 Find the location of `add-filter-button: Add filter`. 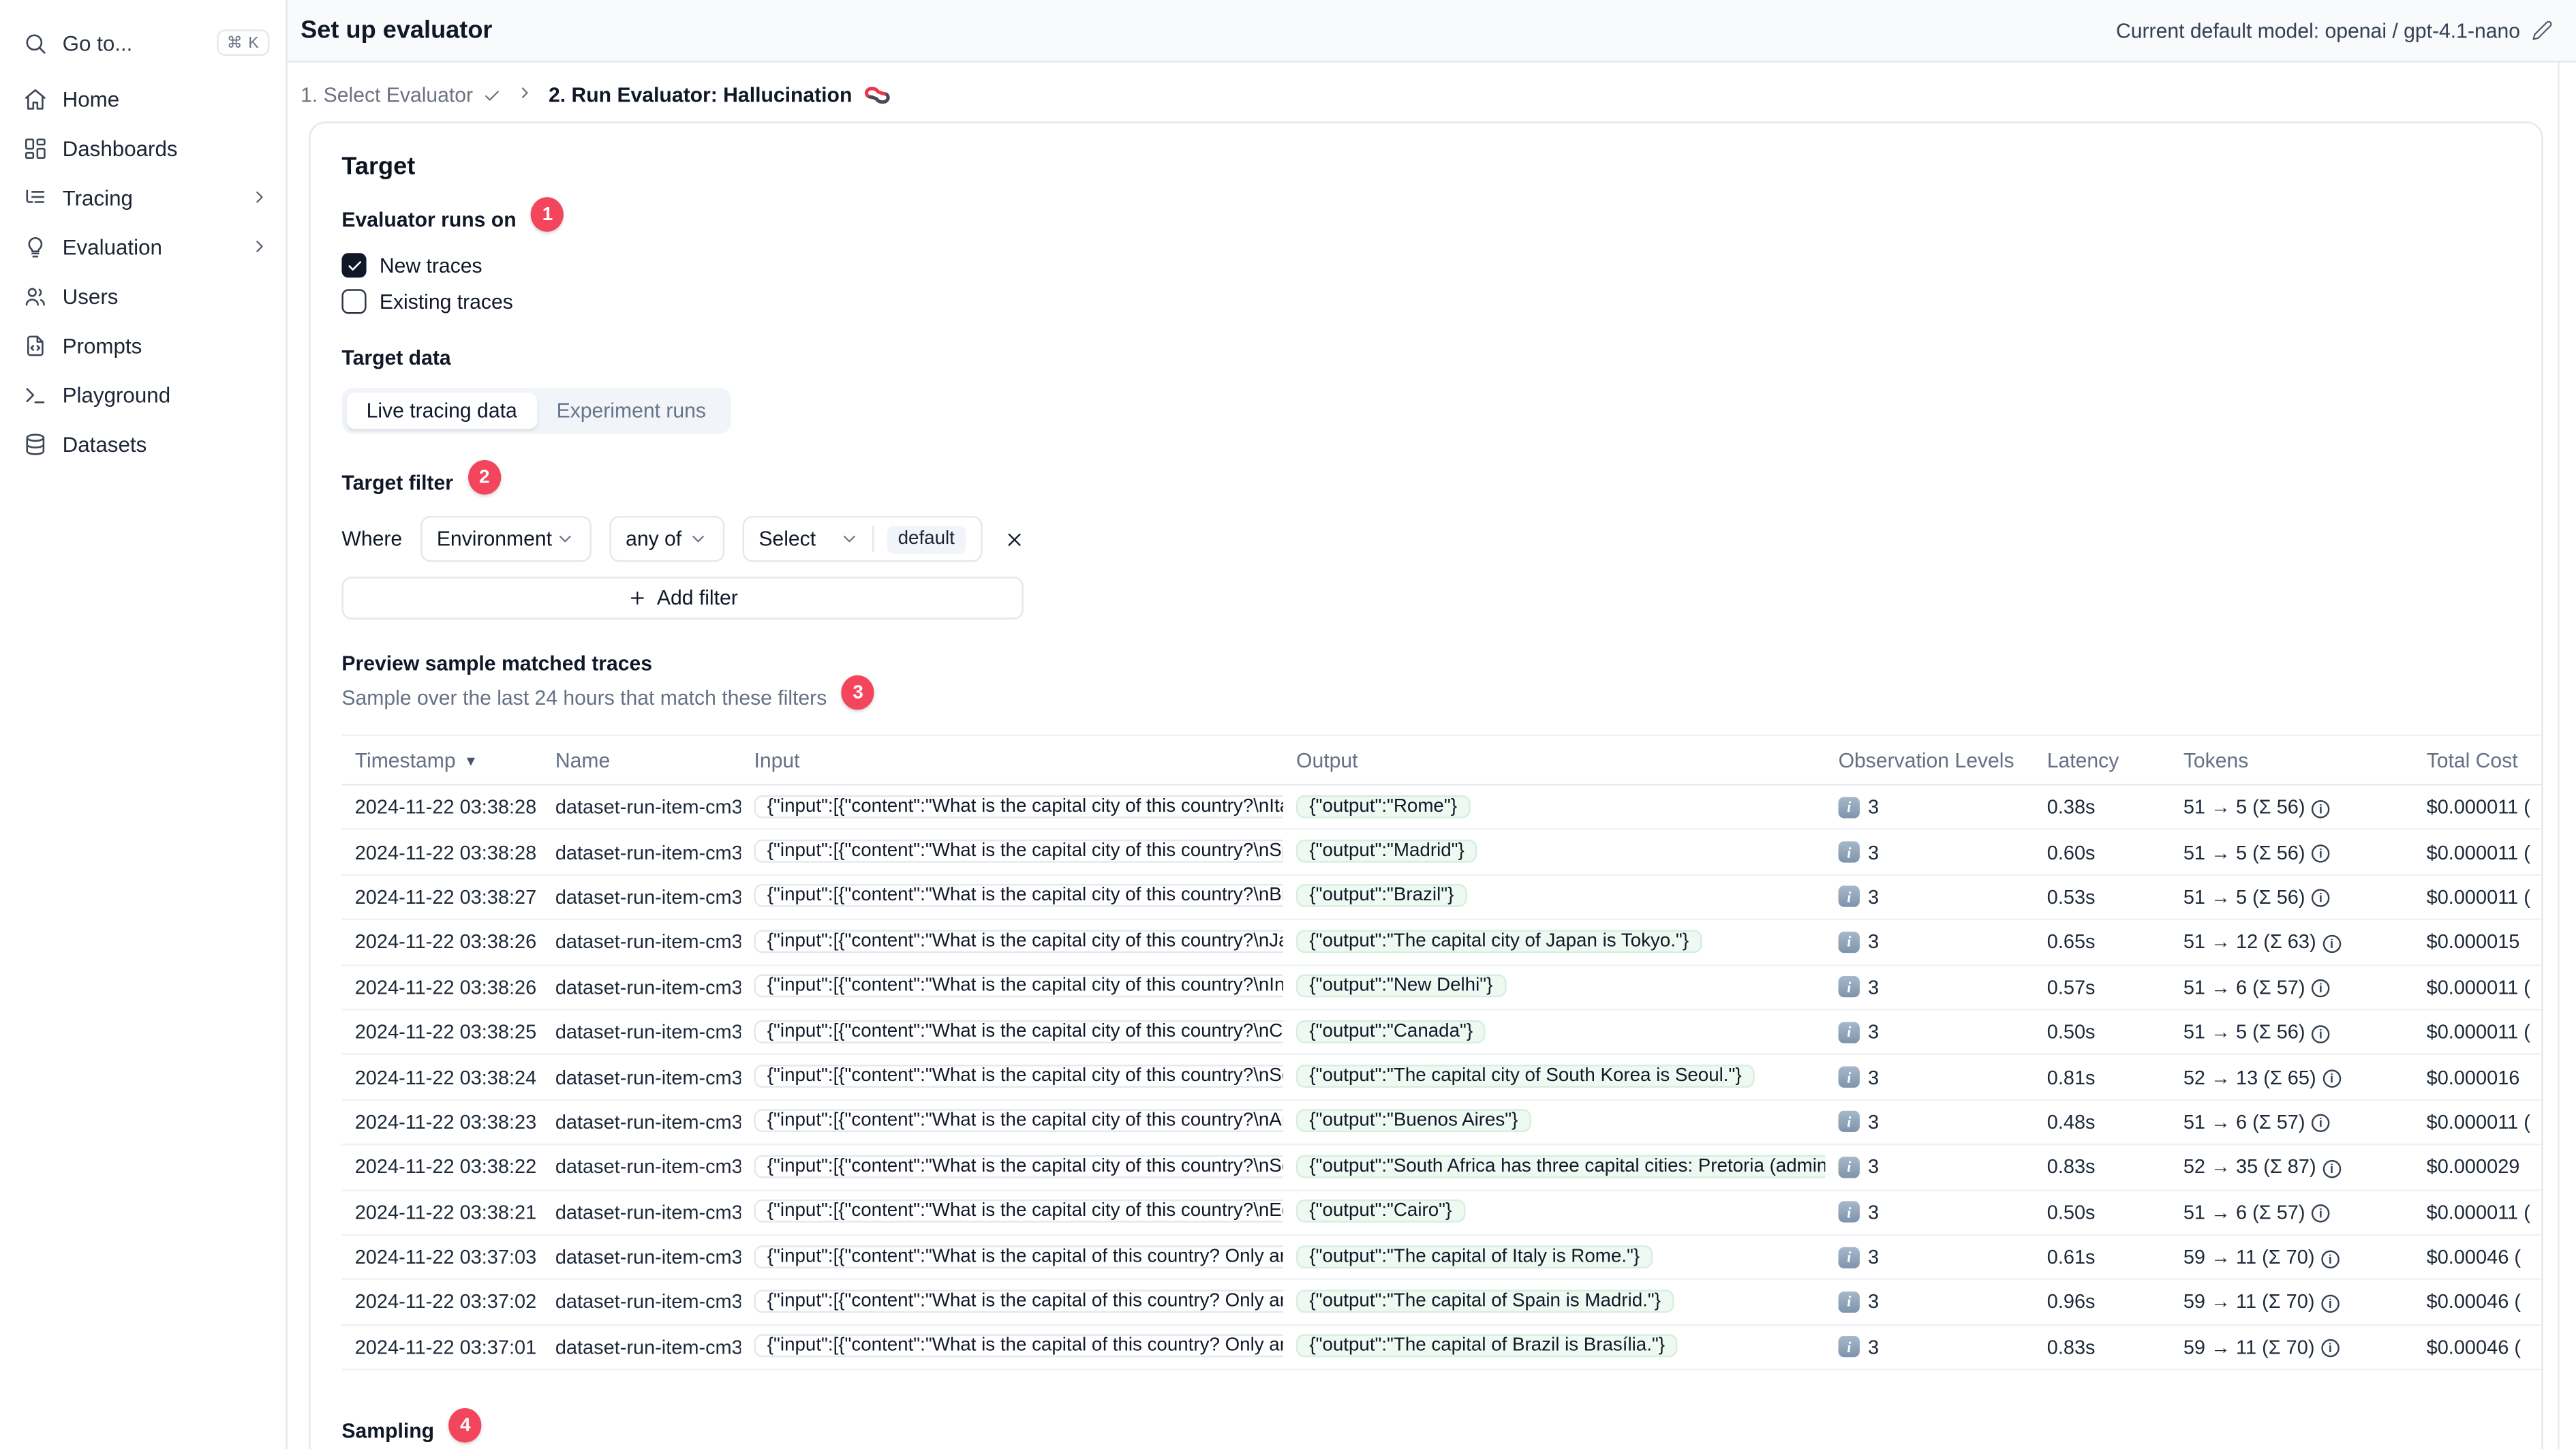

add-filter-button: Add filter is located at coordinates (682, 598).